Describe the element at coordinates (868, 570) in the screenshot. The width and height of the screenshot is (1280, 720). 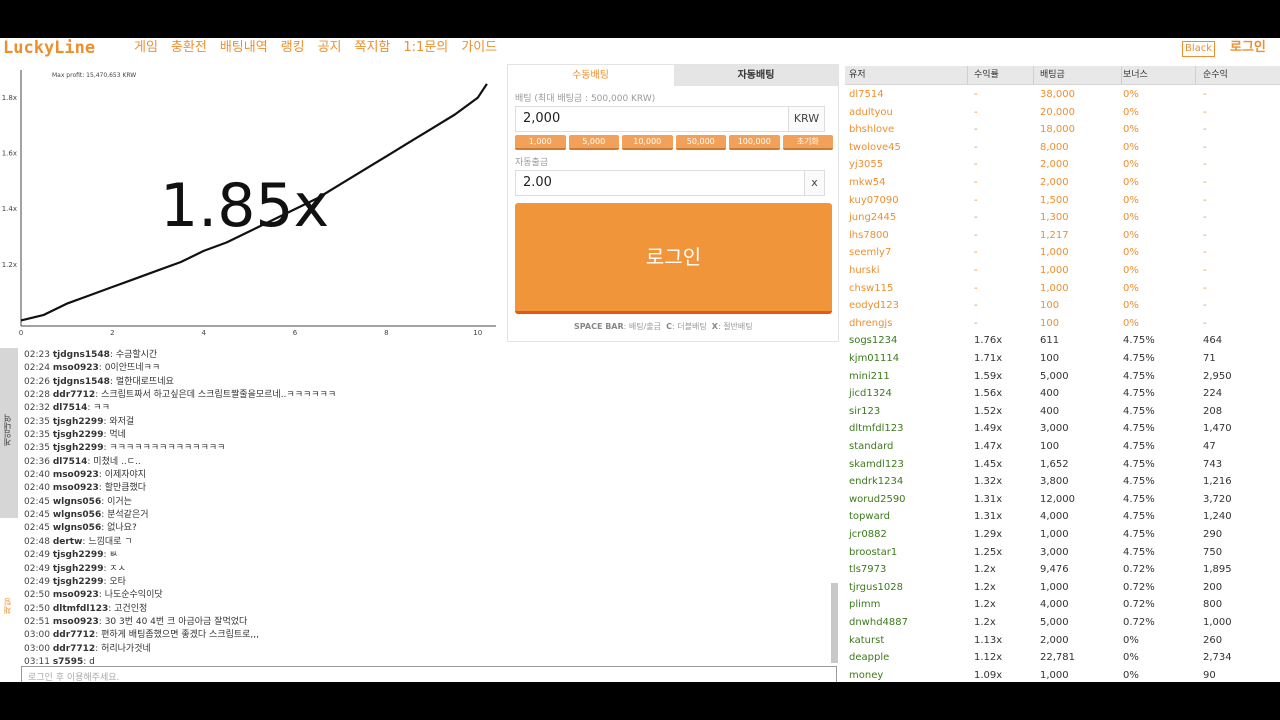
I see `rank-user: tls7973` at that location.